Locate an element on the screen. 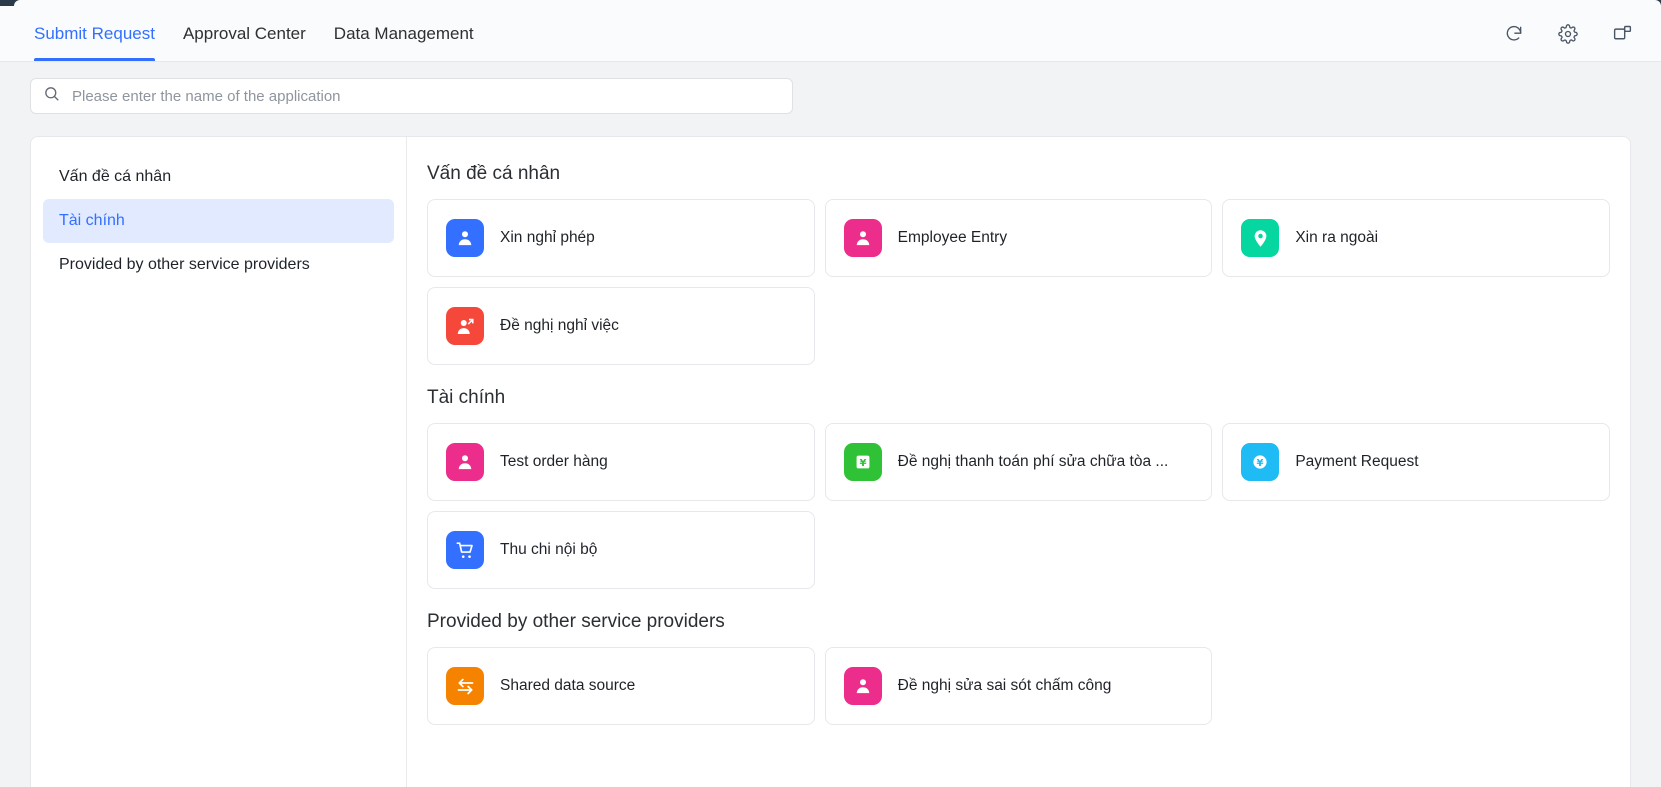 The width and height of the screenshot is (1661, 787). sidebar-item-personal-affairs: Vấn đề cá nhân is located at coordinates (218, 177).